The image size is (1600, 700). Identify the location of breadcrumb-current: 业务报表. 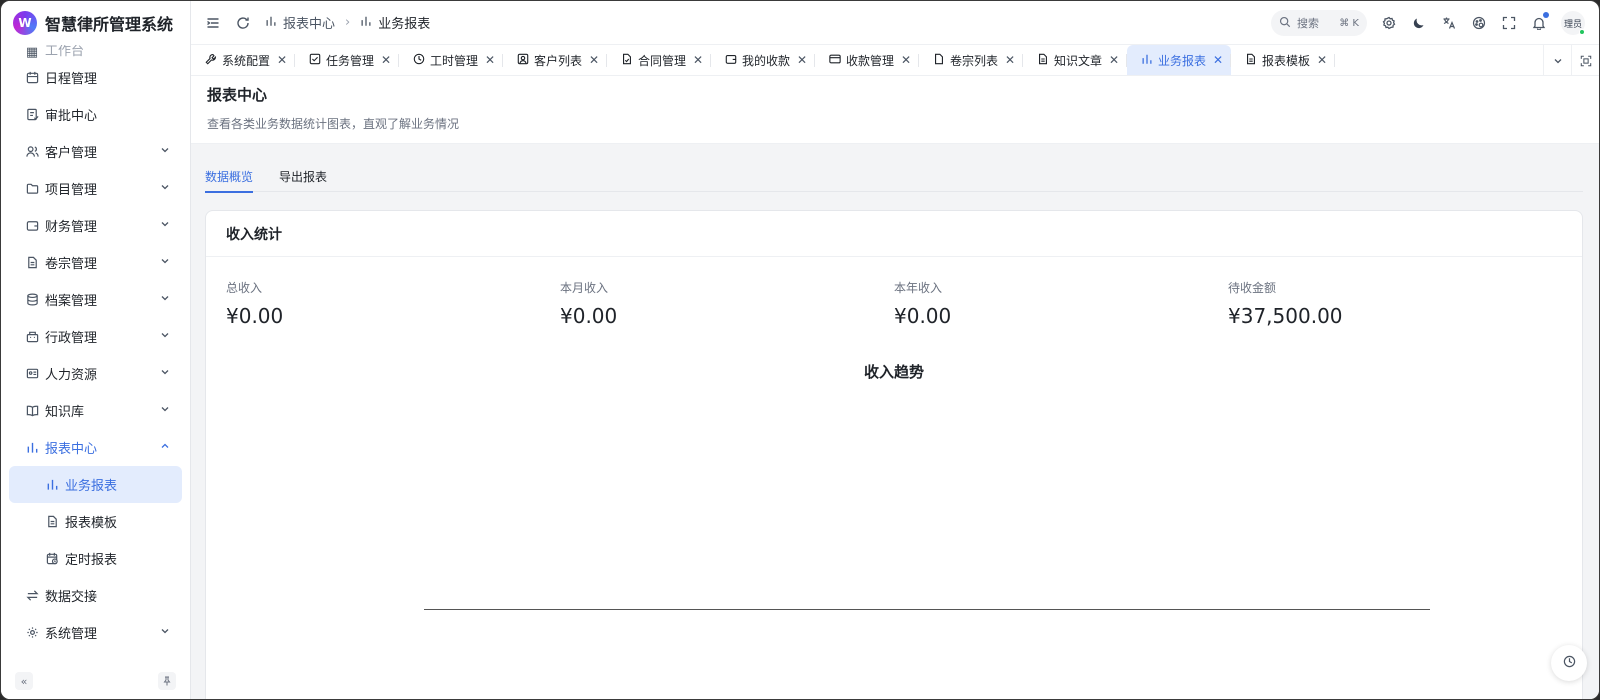
(404, 24).